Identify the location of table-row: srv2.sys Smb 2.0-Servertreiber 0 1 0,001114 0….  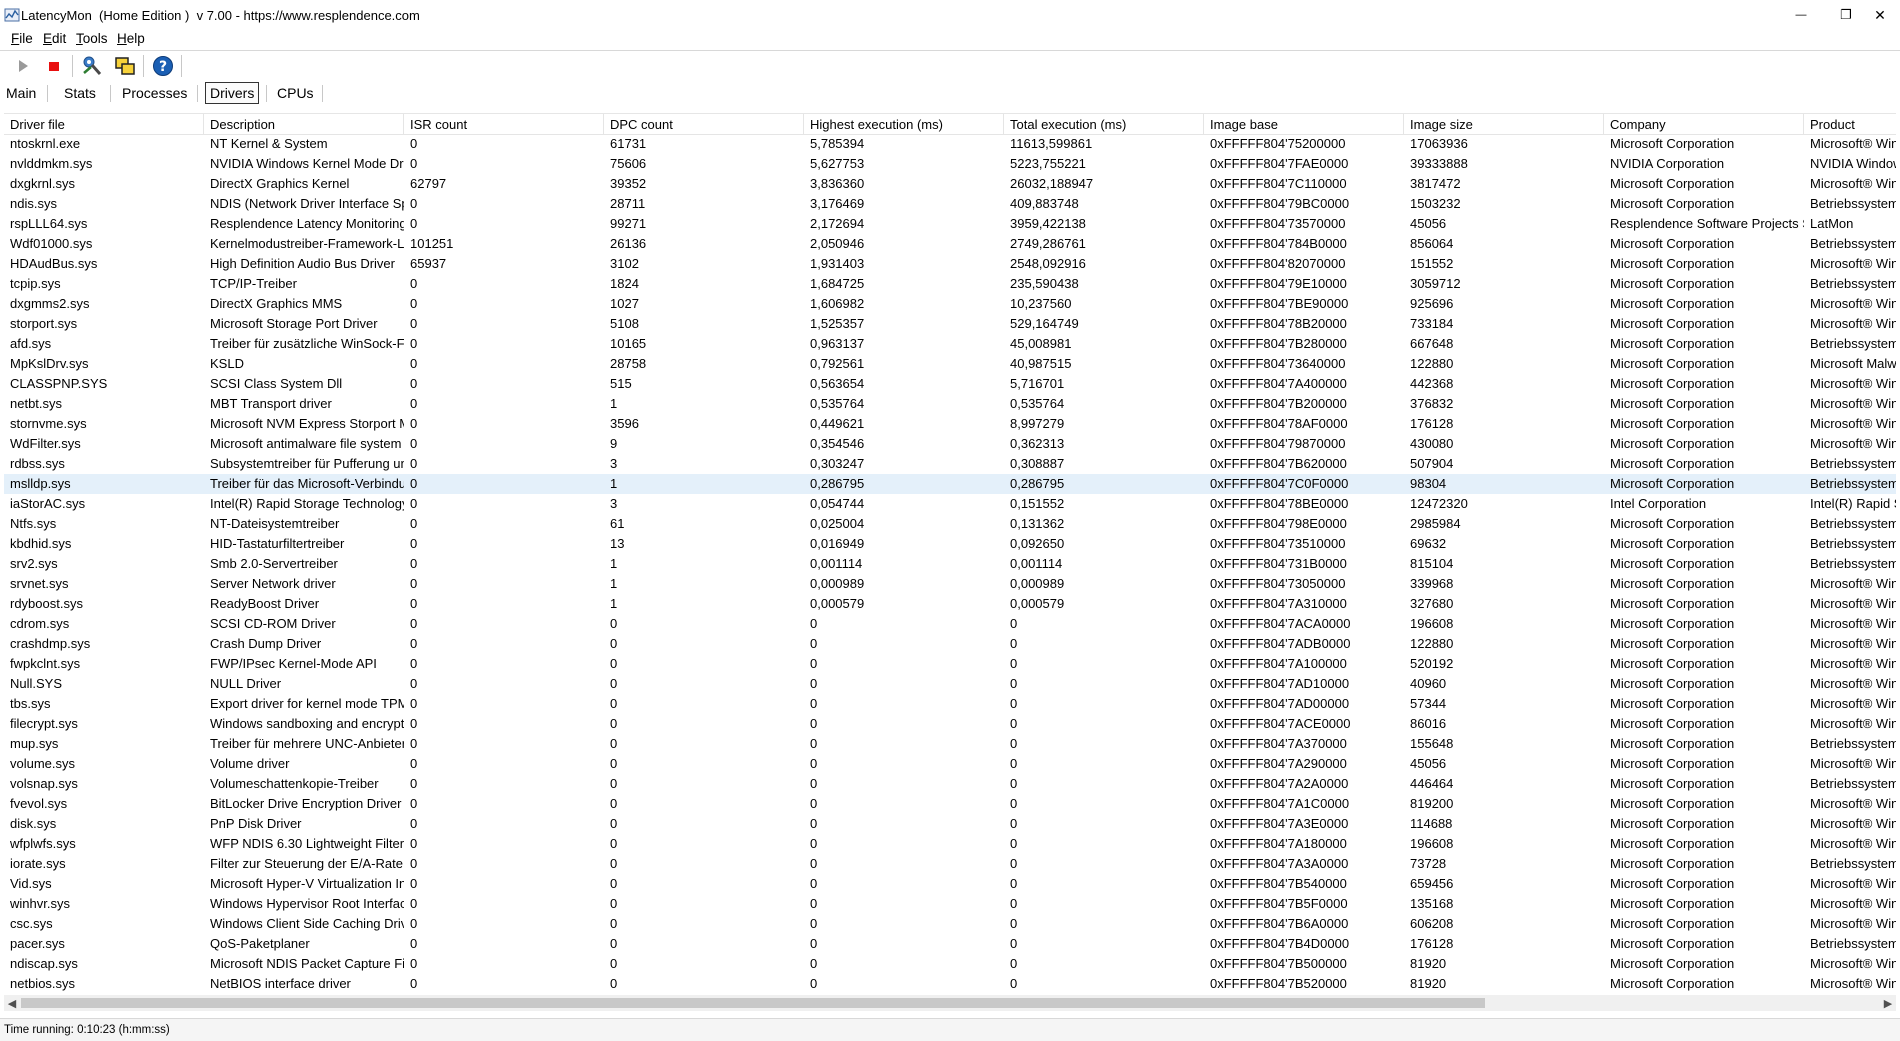
(950, 564).